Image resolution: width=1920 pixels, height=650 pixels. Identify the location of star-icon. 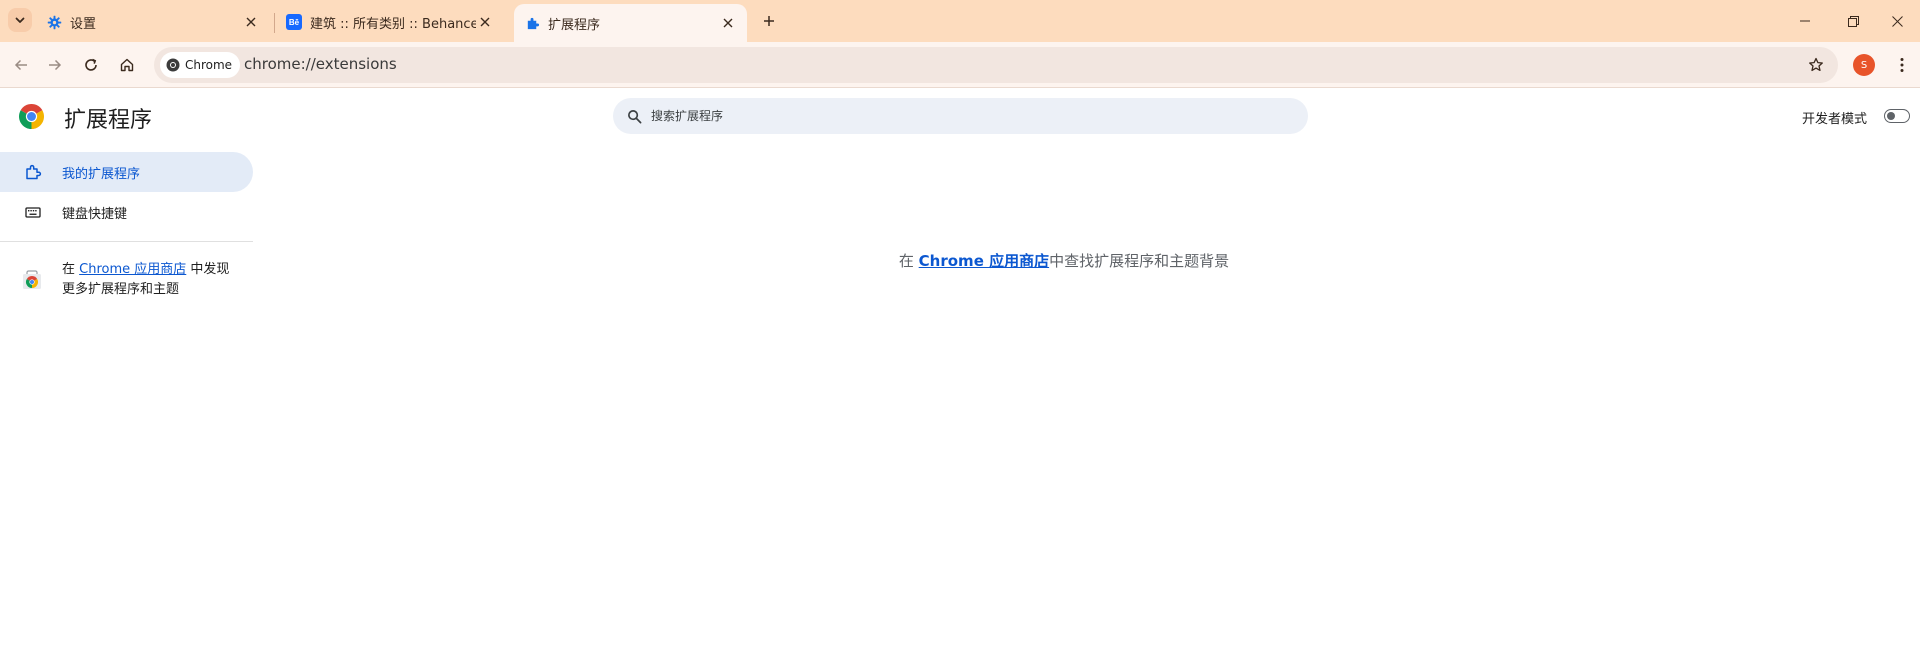
(1816, 64).